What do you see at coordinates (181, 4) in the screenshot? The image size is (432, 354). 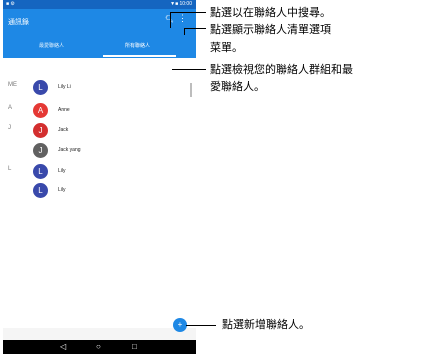 I see `status-right: ▼■ 10:00` at bounding box center [181, 4].